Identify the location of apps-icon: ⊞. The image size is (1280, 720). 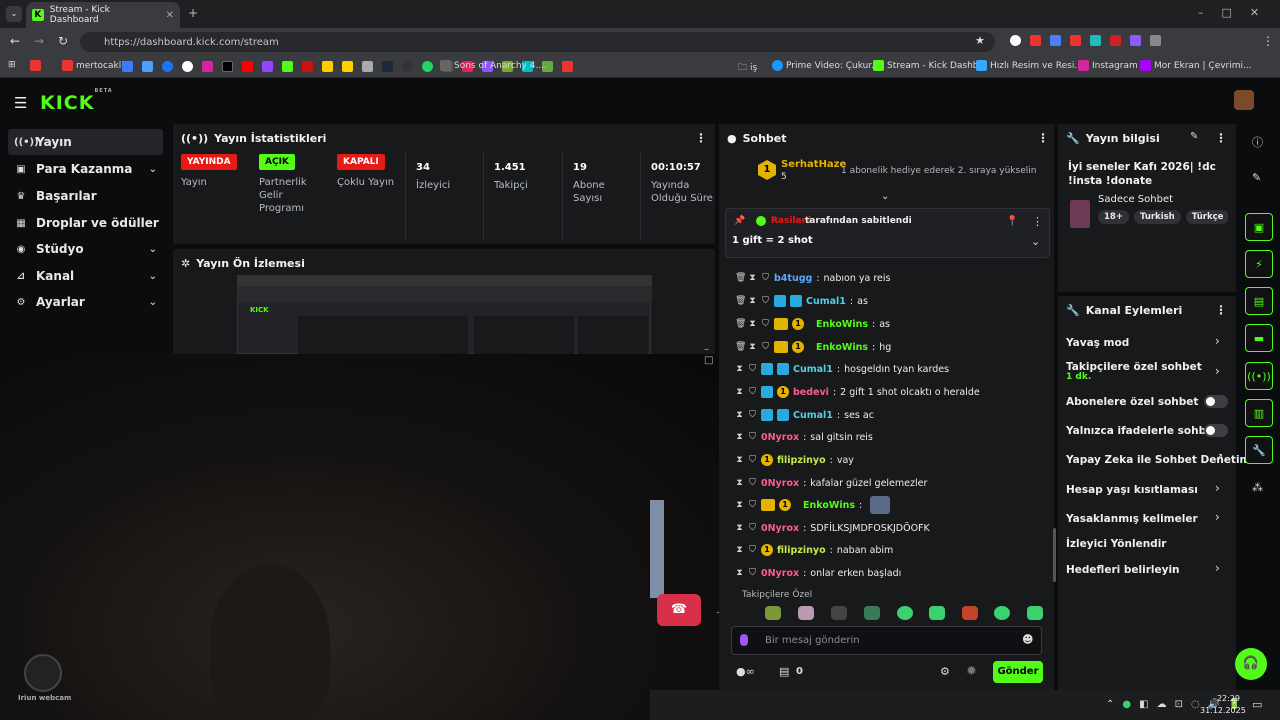
(12, 65).